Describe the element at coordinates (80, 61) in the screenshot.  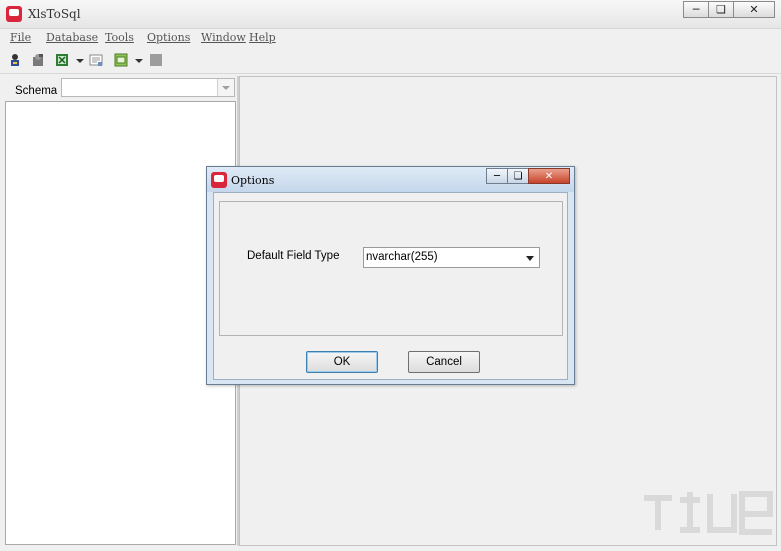
I see `excel-dropdown-arrow` at that location.